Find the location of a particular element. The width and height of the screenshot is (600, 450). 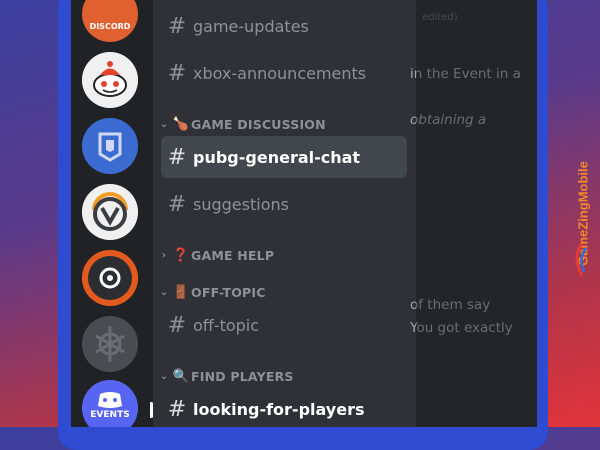

channel-name: suggestions is located at coordinates (241, 204).